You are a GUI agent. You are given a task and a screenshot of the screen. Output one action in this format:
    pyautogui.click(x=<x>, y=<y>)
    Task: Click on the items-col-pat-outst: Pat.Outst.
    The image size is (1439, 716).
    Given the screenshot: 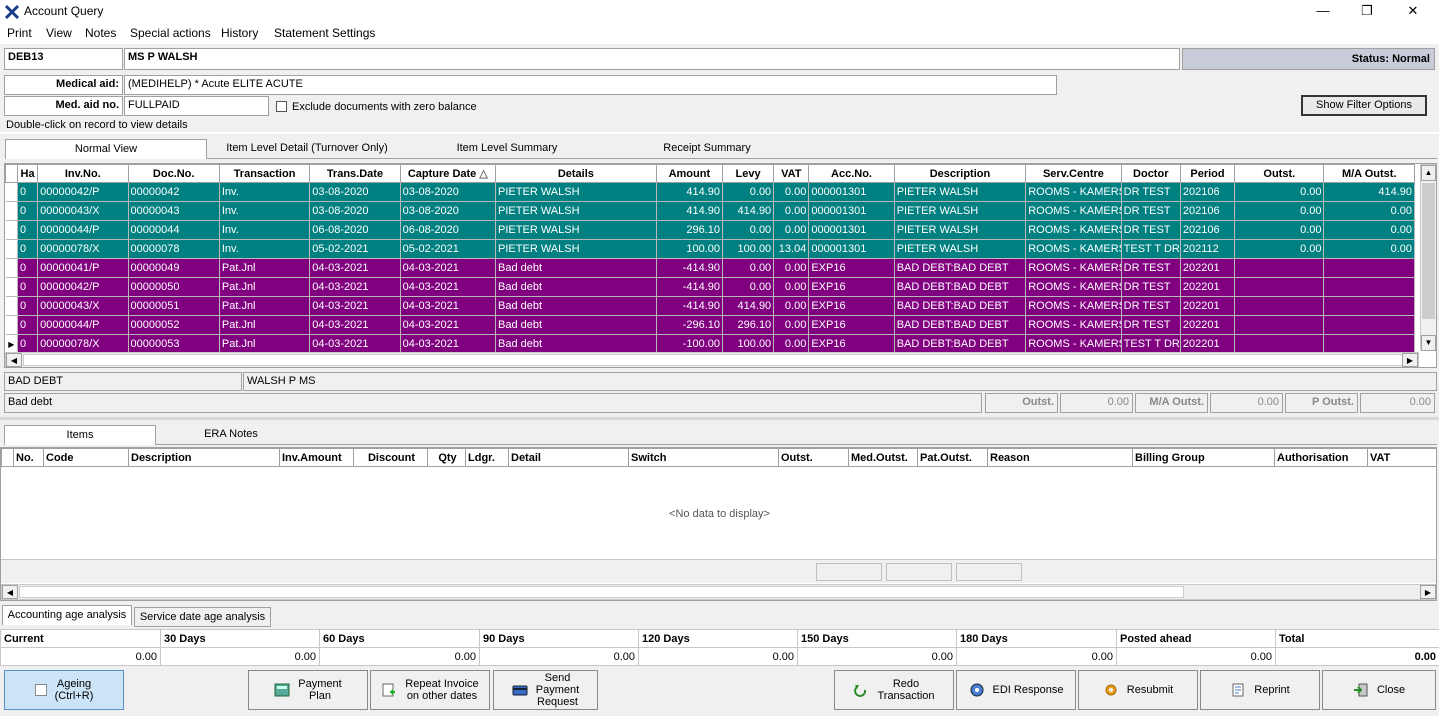 What is the action you would take?
    pyautogui.click(x=952, y=457)
    